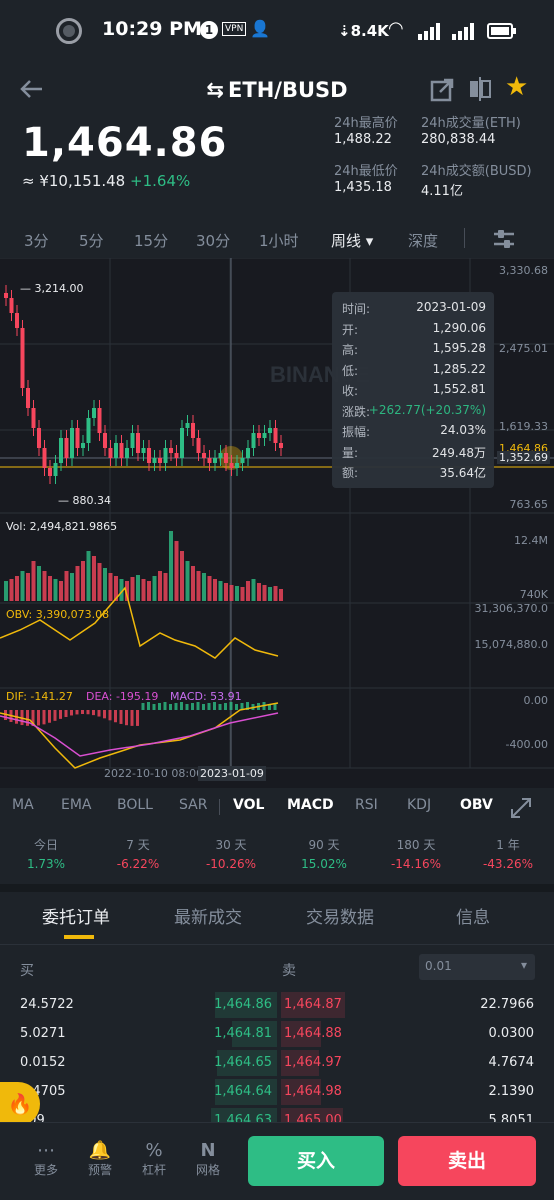 This screenshot has height=1200, width=554. What do you see at coordinates (501, 31) in the screenshot?
I see `battery-icon` at bounding box center [501, 31].